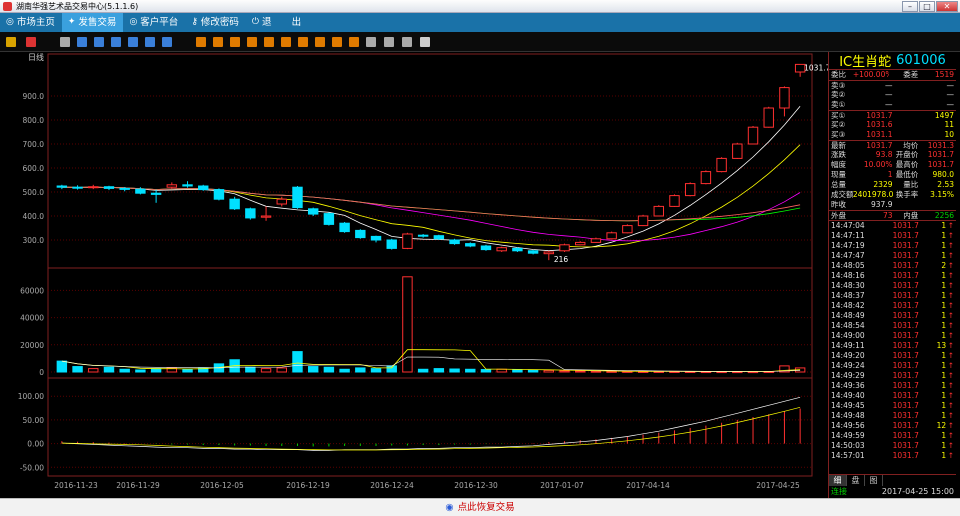 The width and height of the screenshot is (960, 516). Describe the element at coordinates (942, 194) in the screenshot. I see `stat-value: 3.15%` at that location.